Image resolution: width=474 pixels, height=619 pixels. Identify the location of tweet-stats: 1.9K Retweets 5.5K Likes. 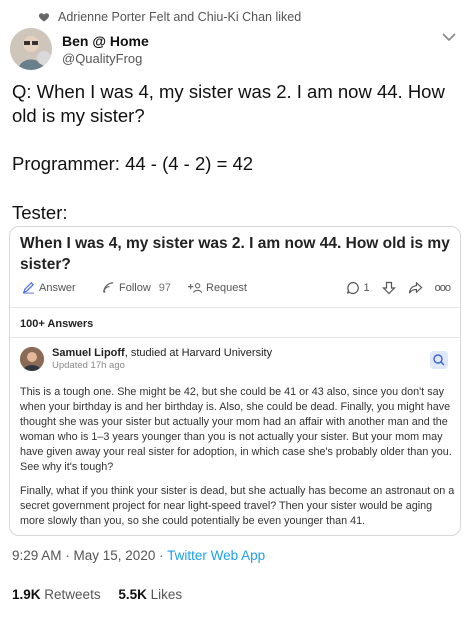
(97, 594).